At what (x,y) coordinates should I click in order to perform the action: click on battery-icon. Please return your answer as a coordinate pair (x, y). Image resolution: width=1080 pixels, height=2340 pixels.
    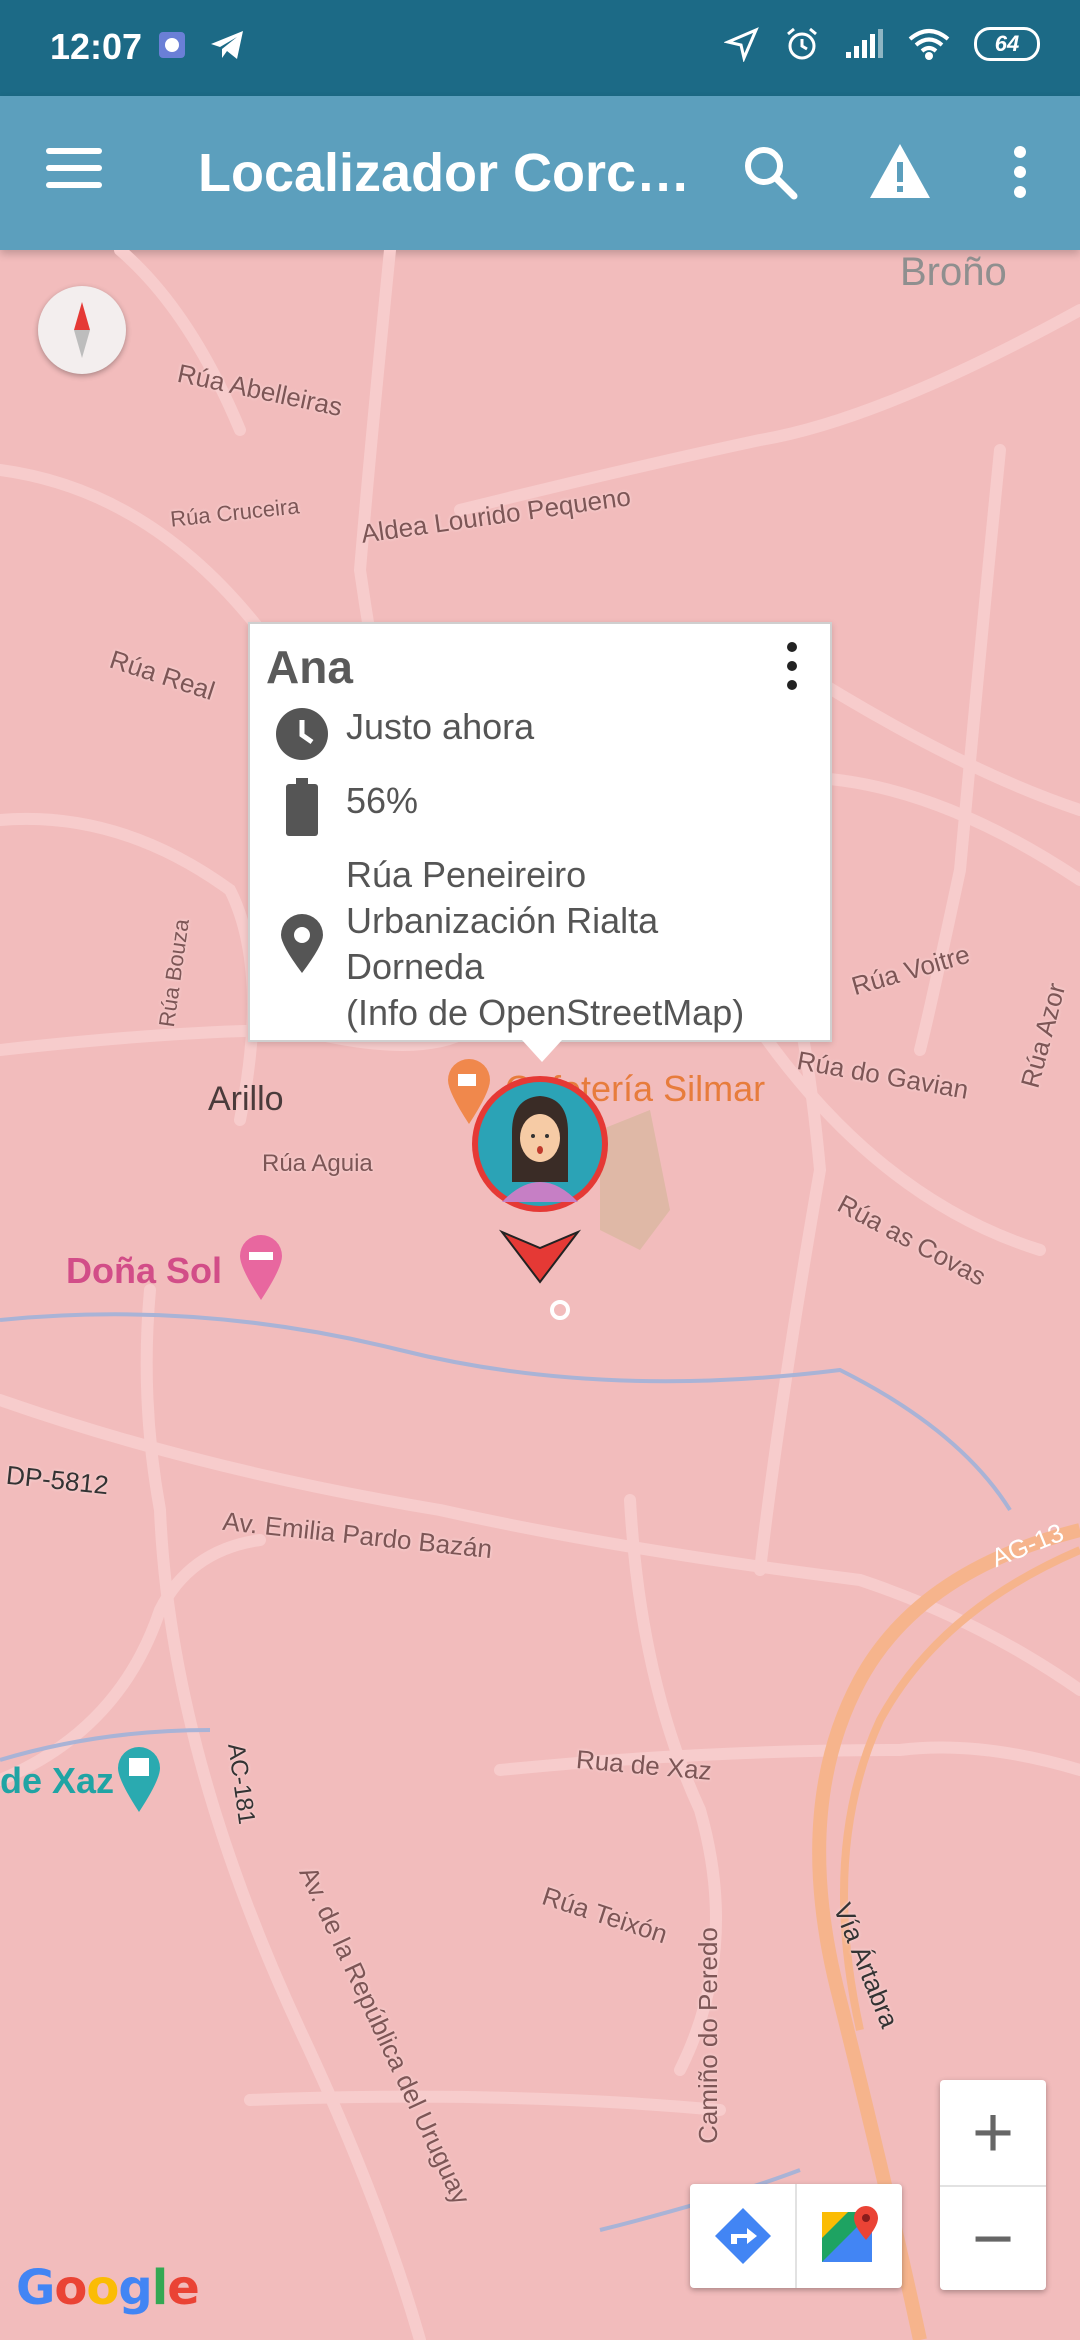
    Looking at the image, I should click on (302, 807).